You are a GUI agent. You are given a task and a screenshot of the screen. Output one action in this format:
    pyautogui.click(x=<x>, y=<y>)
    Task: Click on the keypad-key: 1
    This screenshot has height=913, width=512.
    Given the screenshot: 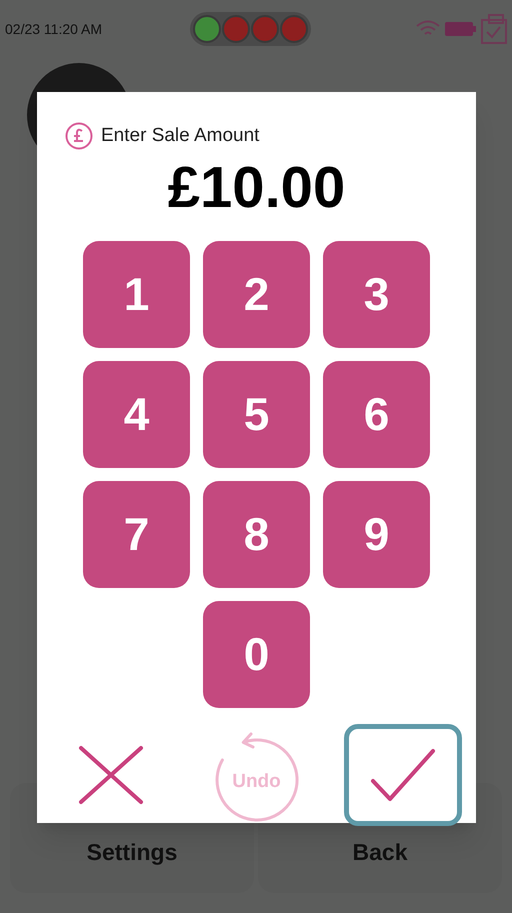 What is the action you would take?
    pyautogui.click(x=136, y=294)
    